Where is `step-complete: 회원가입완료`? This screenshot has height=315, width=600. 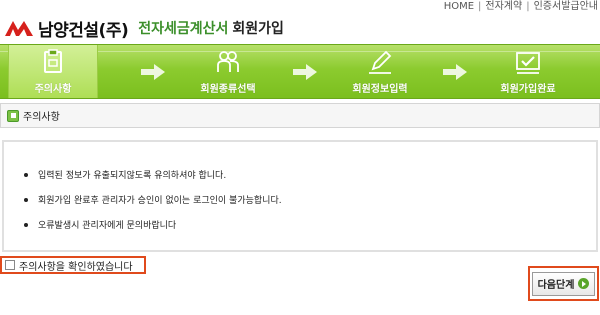 step-complete: 회원가입완료 is located at coordinates (528, 72).